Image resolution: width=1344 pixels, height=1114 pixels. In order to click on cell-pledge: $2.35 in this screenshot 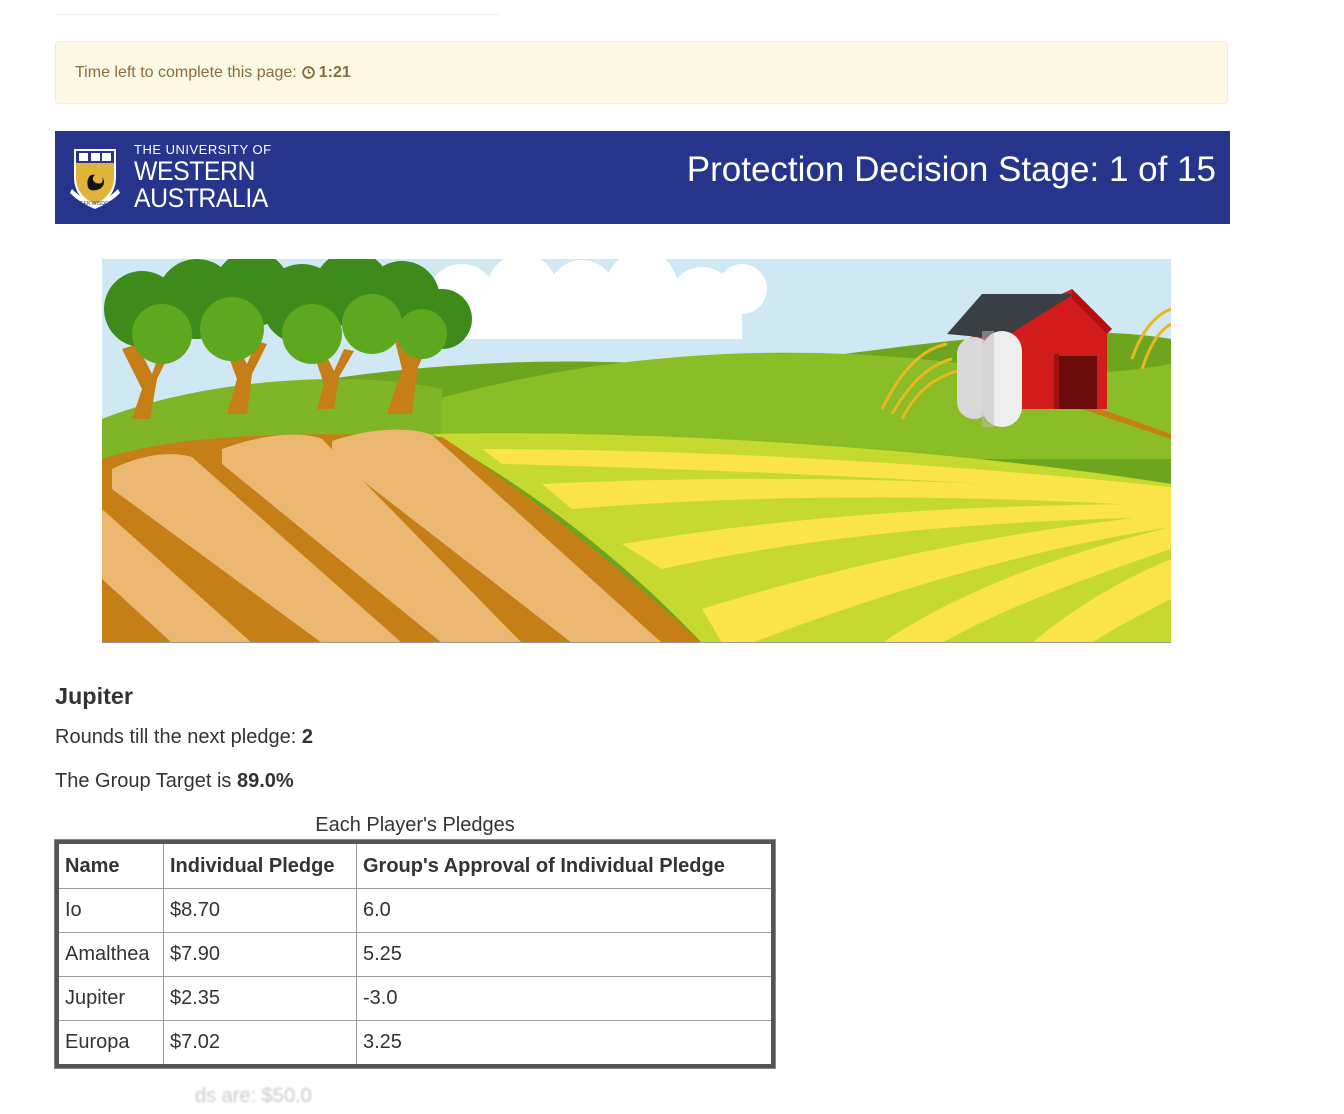, I will do `click(260, 998)`.